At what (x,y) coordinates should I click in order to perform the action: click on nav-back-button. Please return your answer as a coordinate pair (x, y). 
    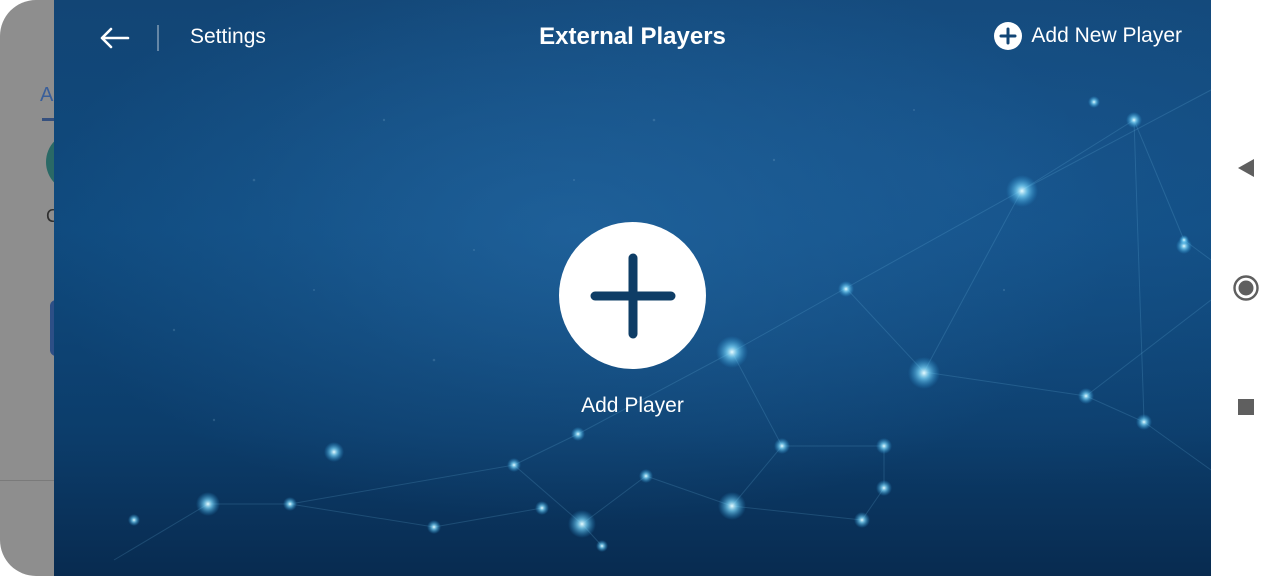
    Looking at the image, I should click on (1246, 168).